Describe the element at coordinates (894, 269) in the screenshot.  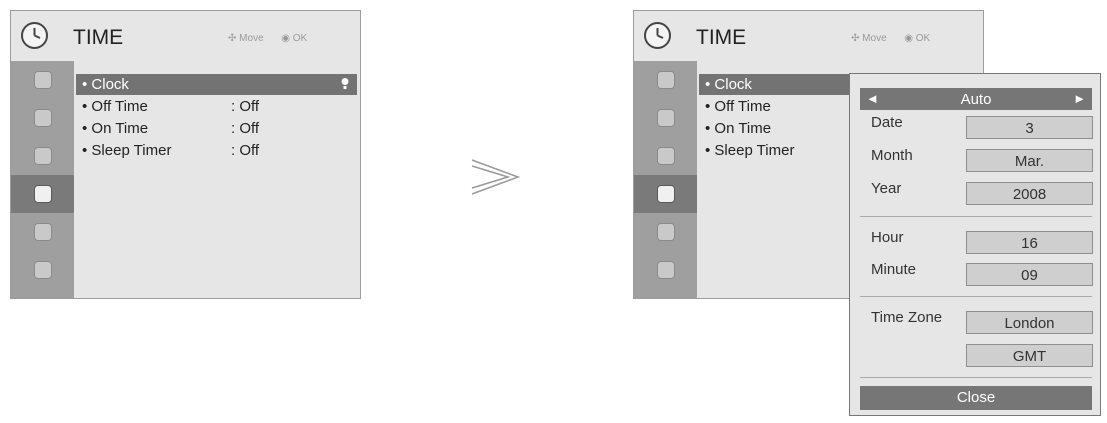
I see `minute-label: Minute` at that location.